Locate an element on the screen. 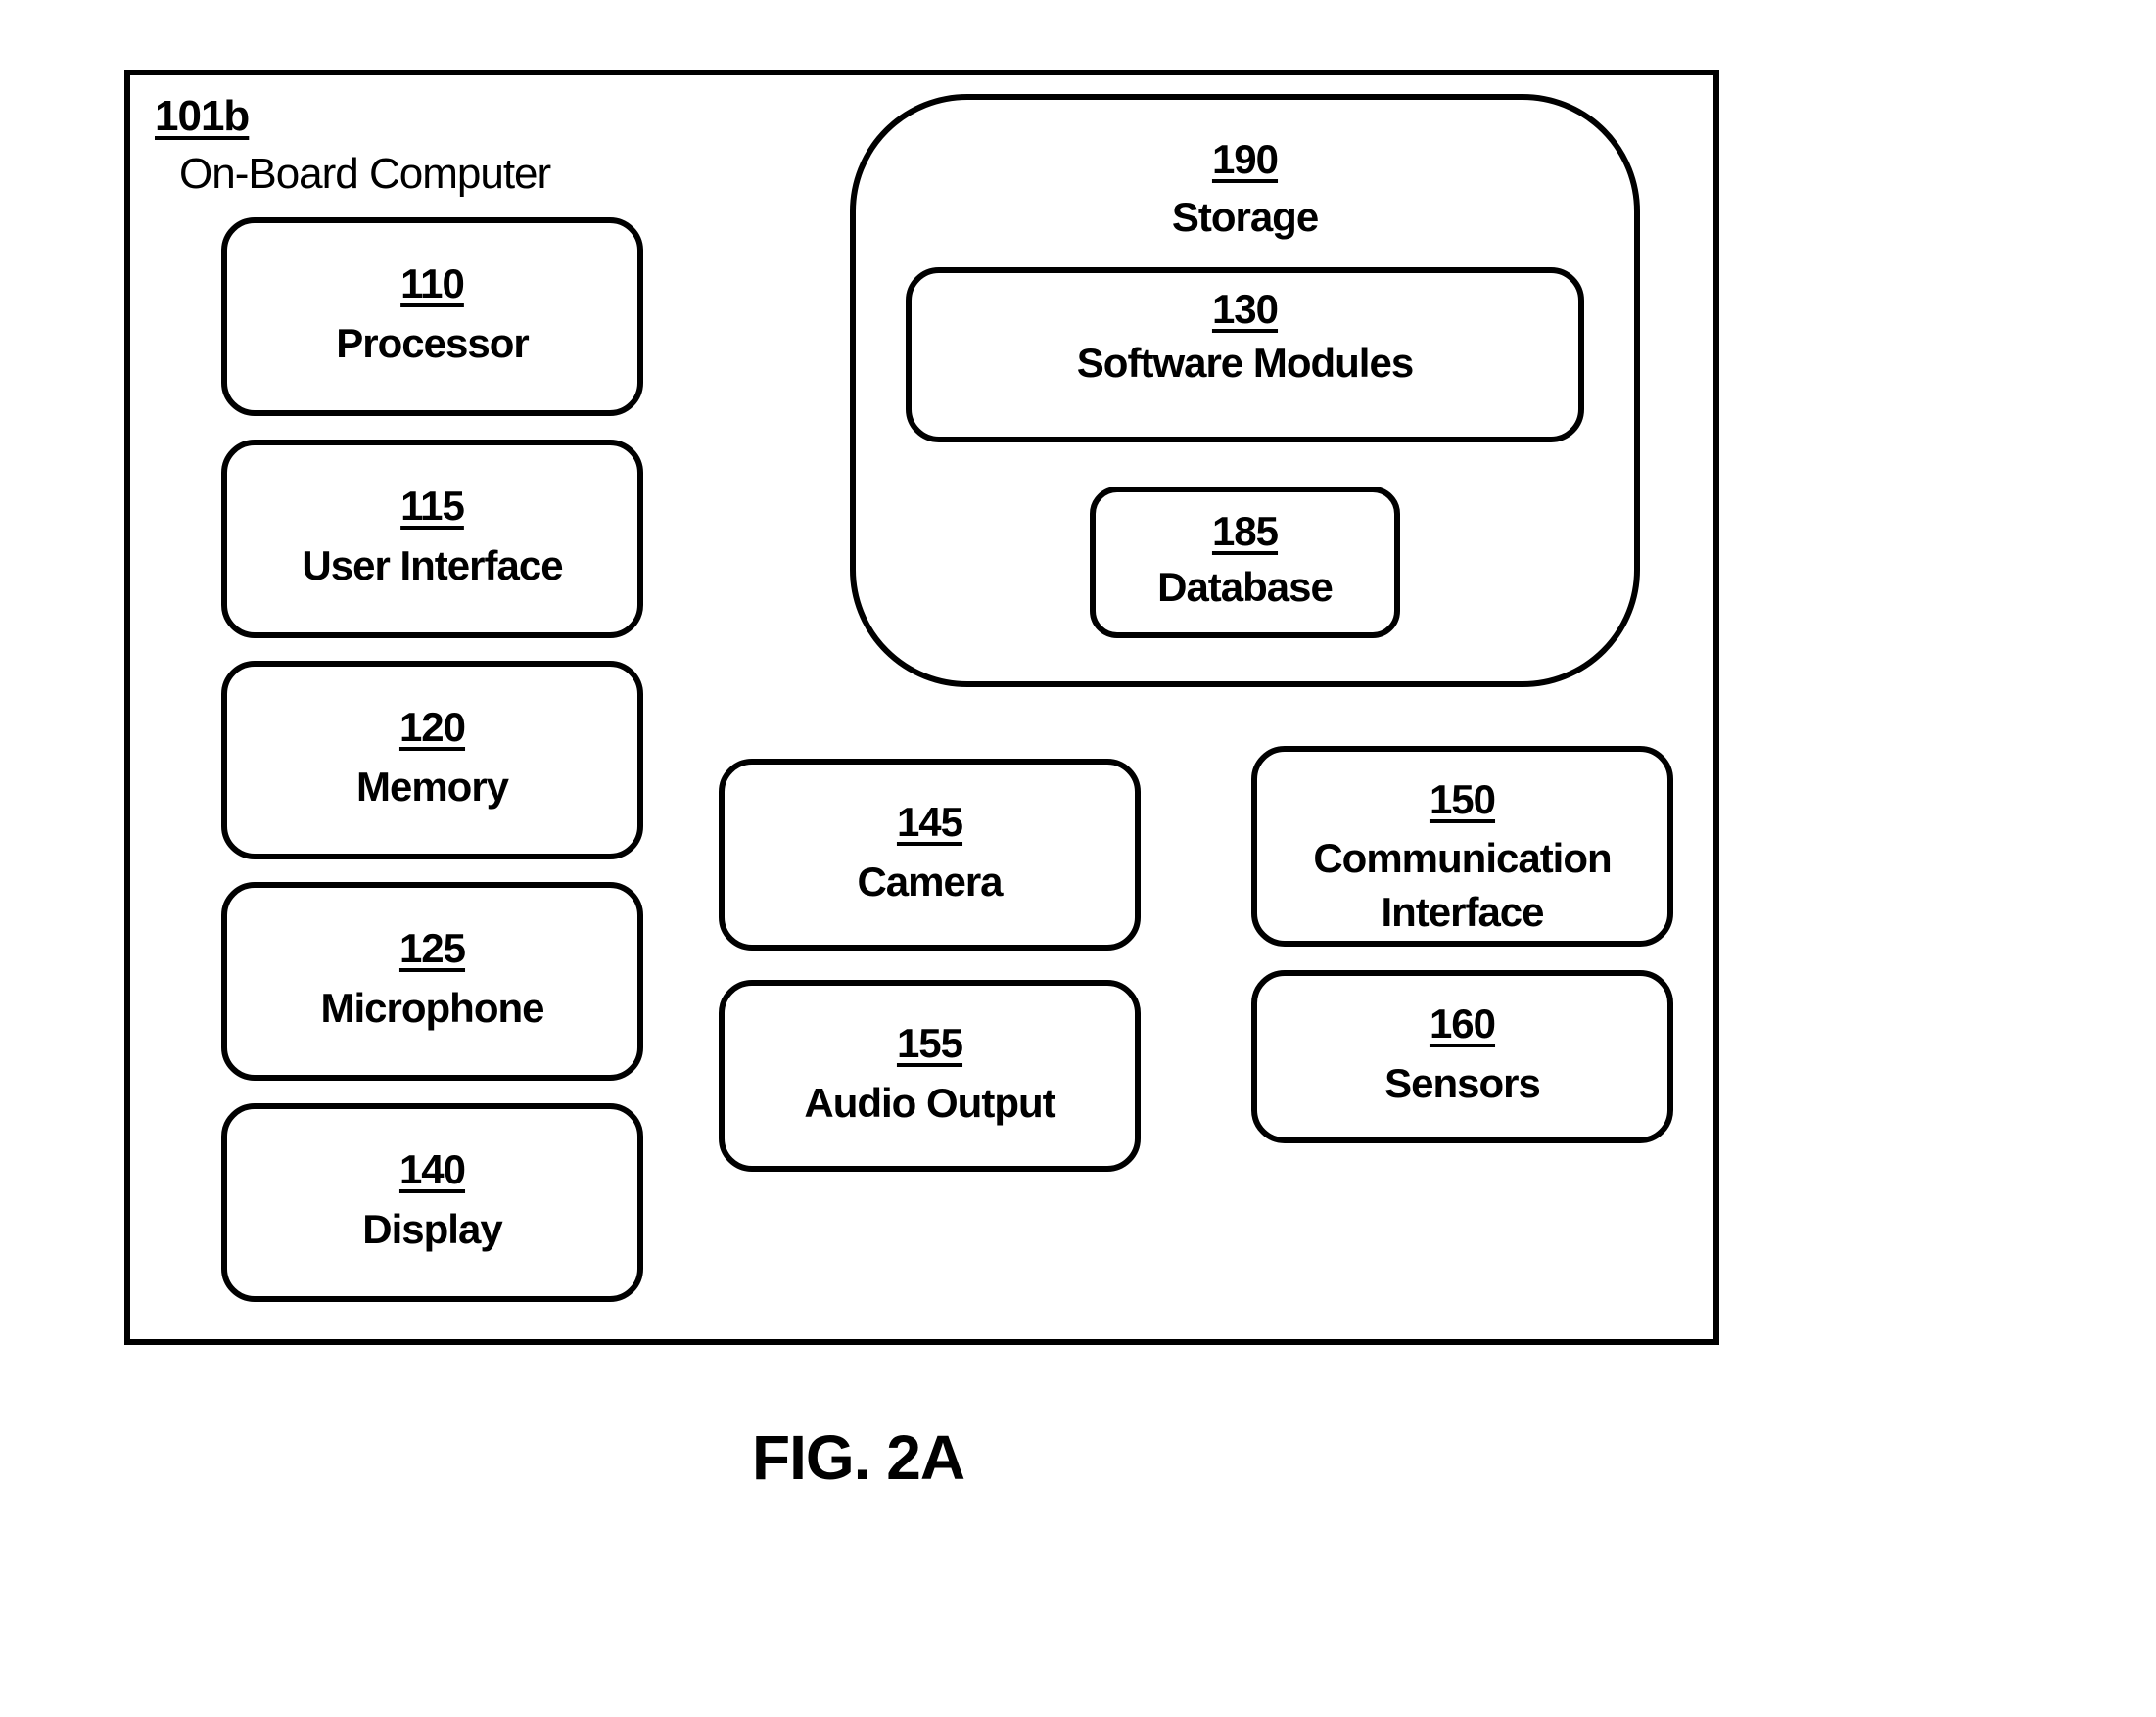 Image resolution: width=2156 pixels, height=1717 pixels. communication-interface-box: 150 Communication Interface is located at coordinates (1462, 846).